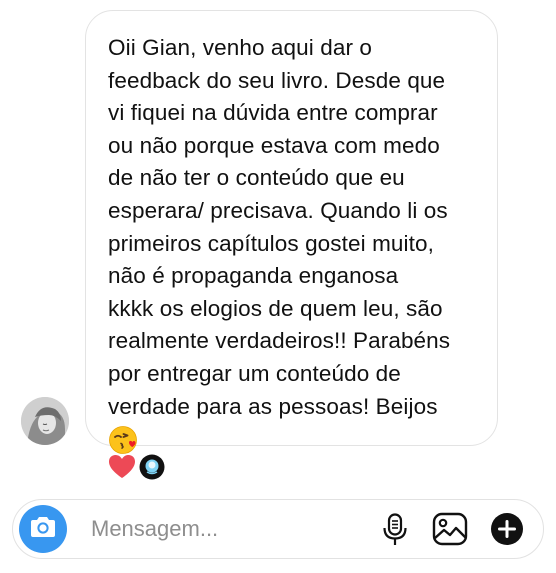 The image size is (556, 573). Describe the element at coordinates (507, 531) in the screenshot. I see `plus-icon` at that location.